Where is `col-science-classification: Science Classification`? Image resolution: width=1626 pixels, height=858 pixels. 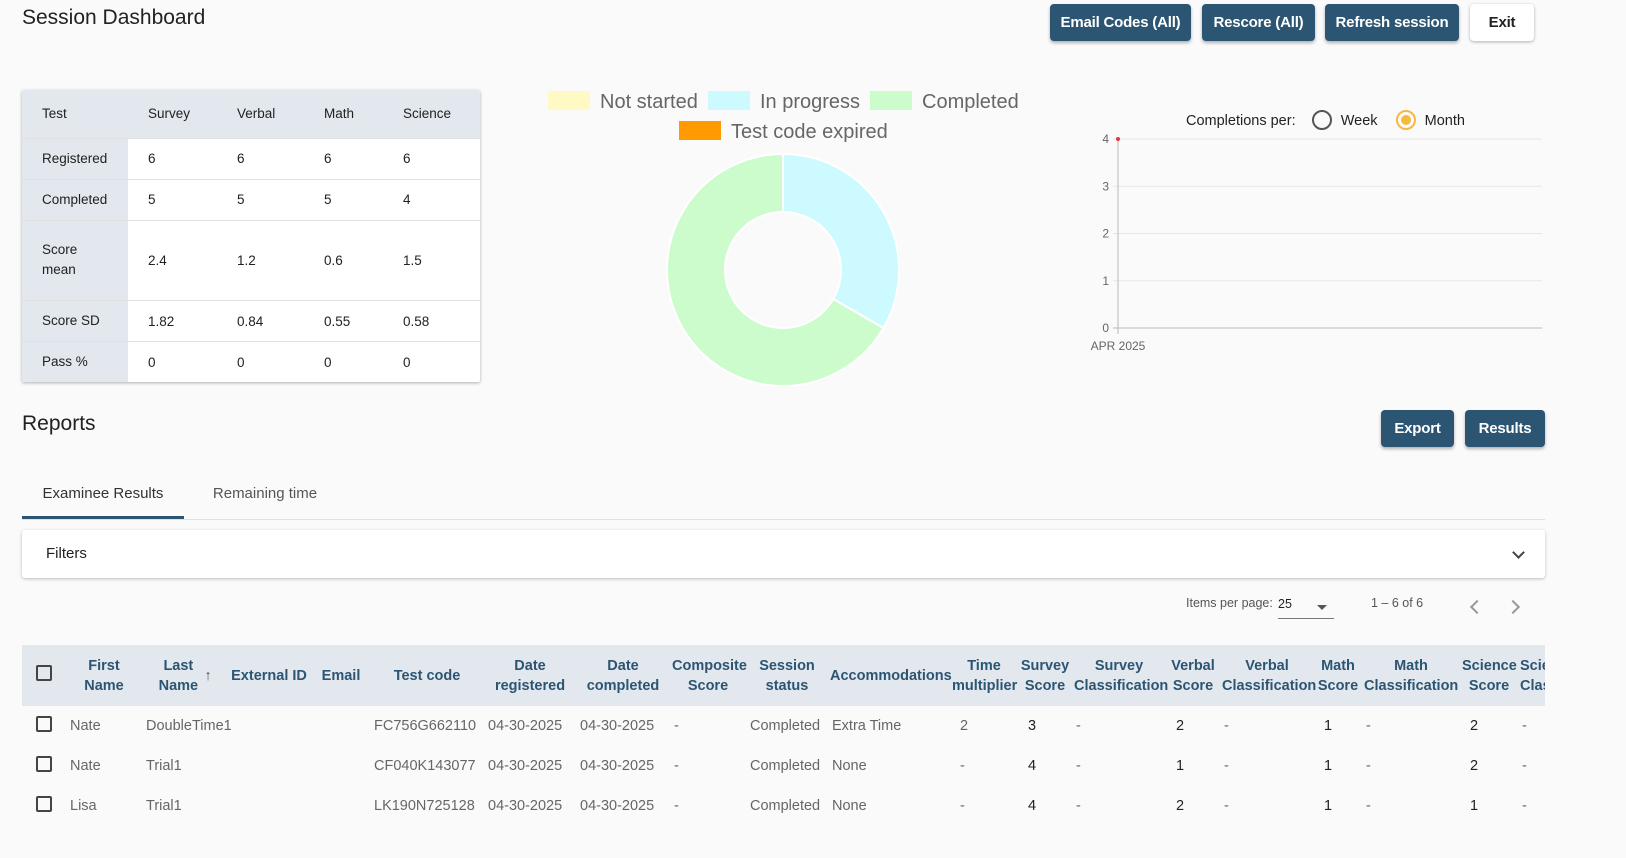 col-science-classification: Science Classification is located at coordinates (1531, 675).